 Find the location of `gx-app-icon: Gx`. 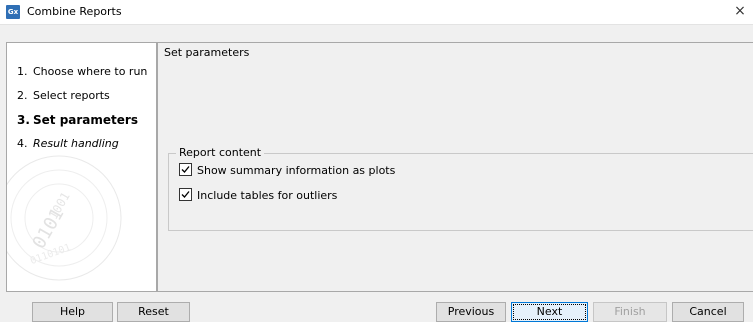

gx-app-icon: Gx is located at coordinates (13, 12).